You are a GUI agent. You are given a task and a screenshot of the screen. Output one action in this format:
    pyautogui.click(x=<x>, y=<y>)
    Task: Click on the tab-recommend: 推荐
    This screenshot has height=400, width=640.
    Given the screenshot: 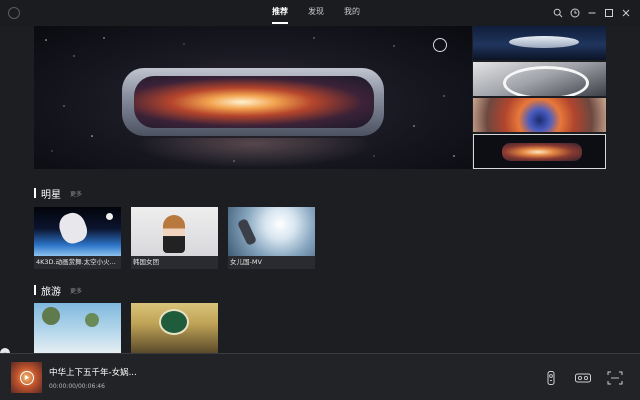 What is the action you would take?
    pyautogui.click(x=280, y=13)
    